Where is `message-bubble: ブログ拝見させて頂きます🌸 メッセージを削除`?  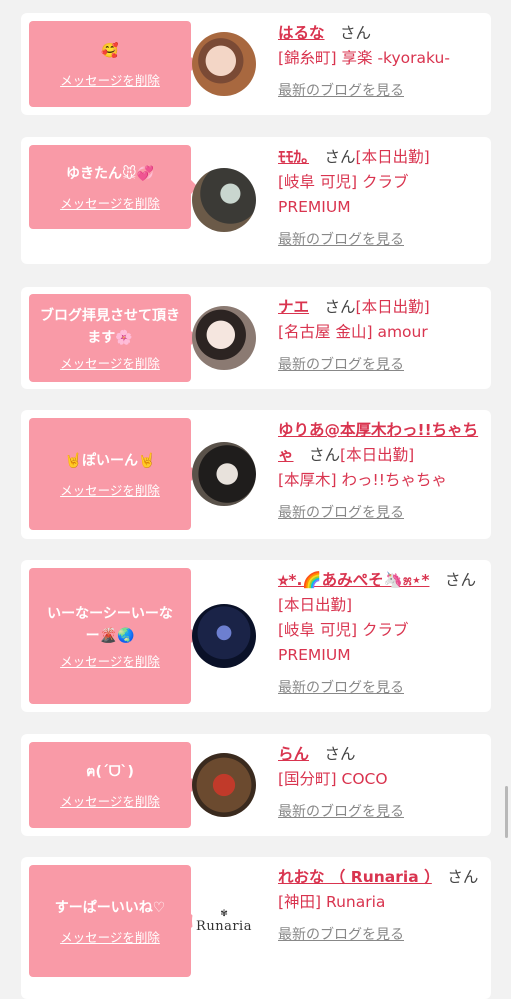
message-bubble: ブログ拝見させて頂きます🌸 メッセージを削除 is located at coordinates (113, 338).